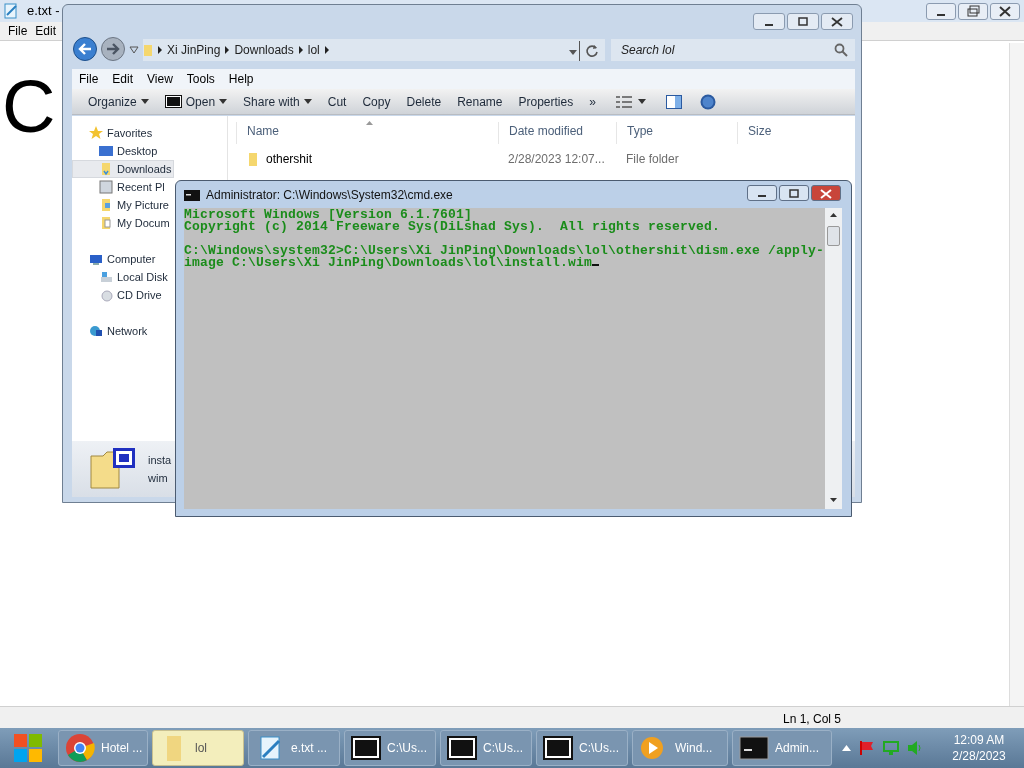 This screenshot has height=768, width=1024. I want to click on back-arrow-icon, so click(85, 49).